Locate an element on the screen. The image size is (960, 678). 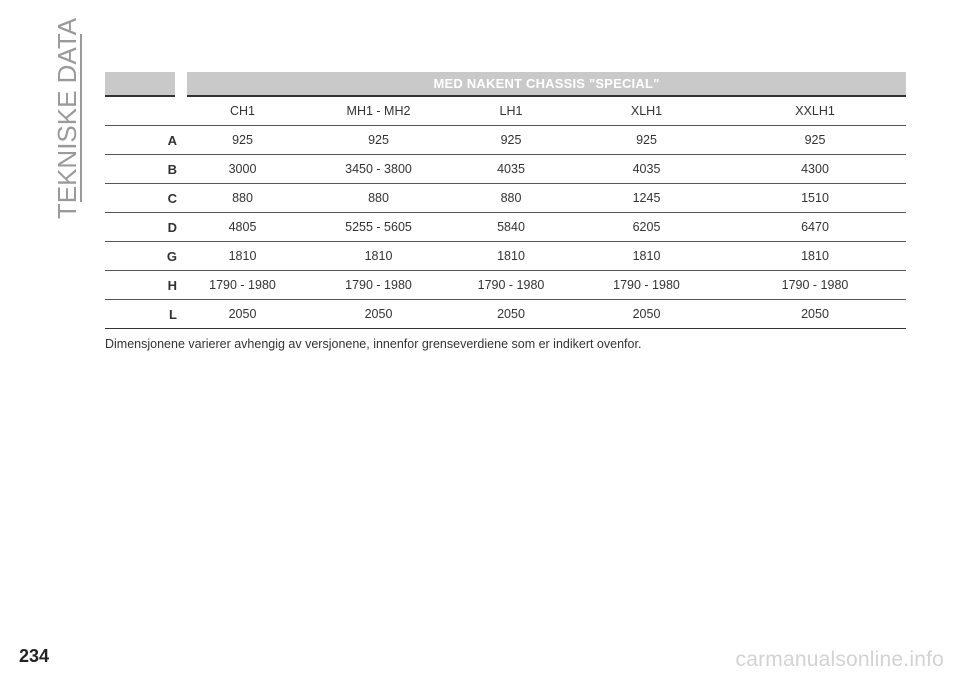
table-row: C 880 880 880 1245 1510 is located at coordinates (505, 198).